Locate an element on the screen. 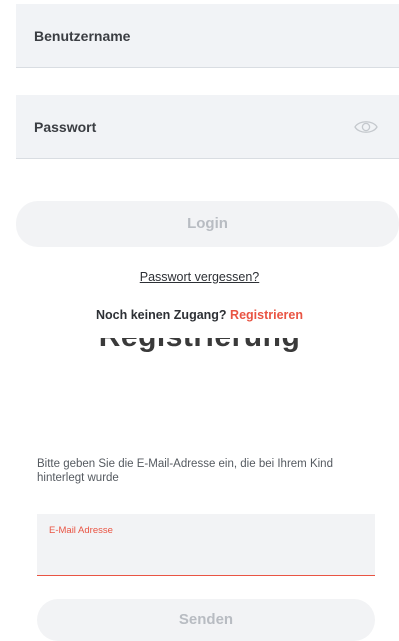  send-button: Senden is located at coordinates (206, 620).